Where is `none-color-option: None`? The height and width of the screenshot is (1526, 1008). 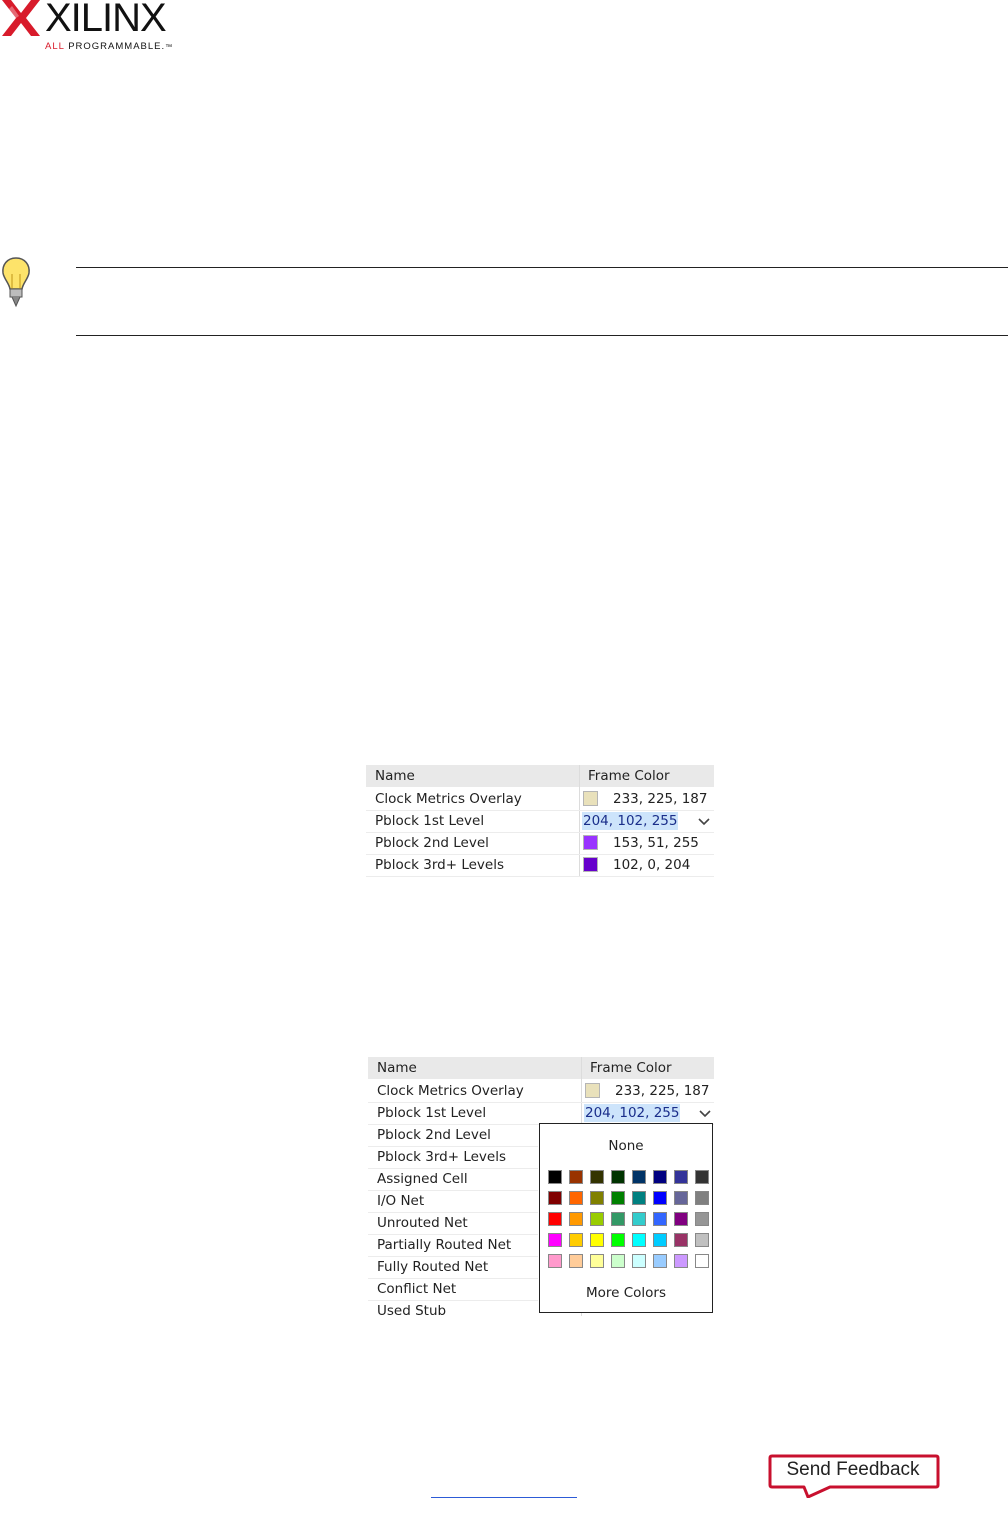
none-color-option: None is located at coordinates (626, 1146).